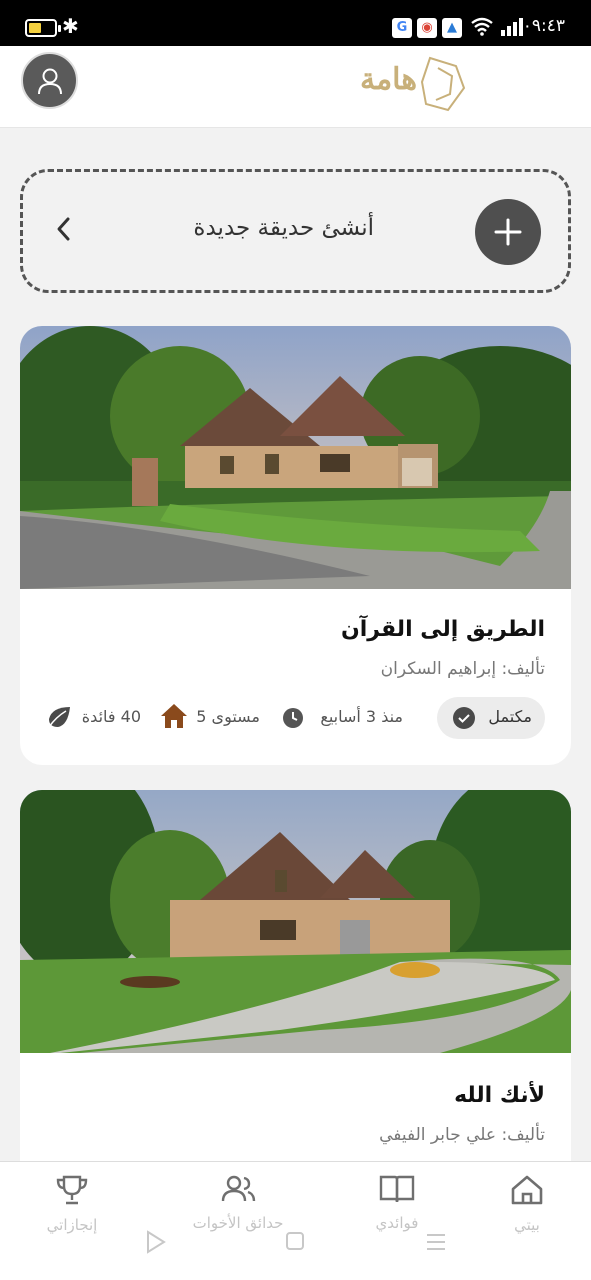 Image resolution: width=591 pixels, height=1280 pixels. What do you see at coordinates (436, 1242) in the screenshot?
I see `system-menu-icon` at bounding box center [436, 1242].